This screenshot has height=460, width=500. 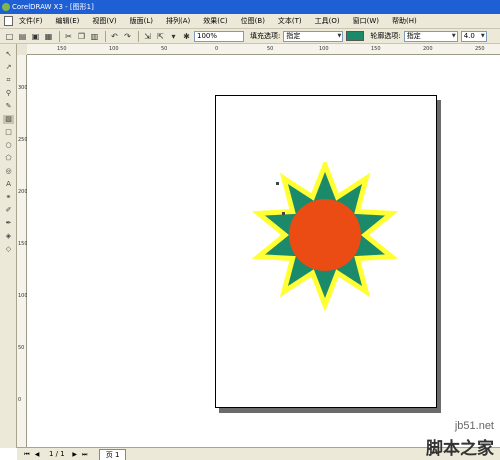 What do you see at coordinates (112, 454) in the screenshot?
I see `page-tab: 页 1` at bounding box center [112, 454].